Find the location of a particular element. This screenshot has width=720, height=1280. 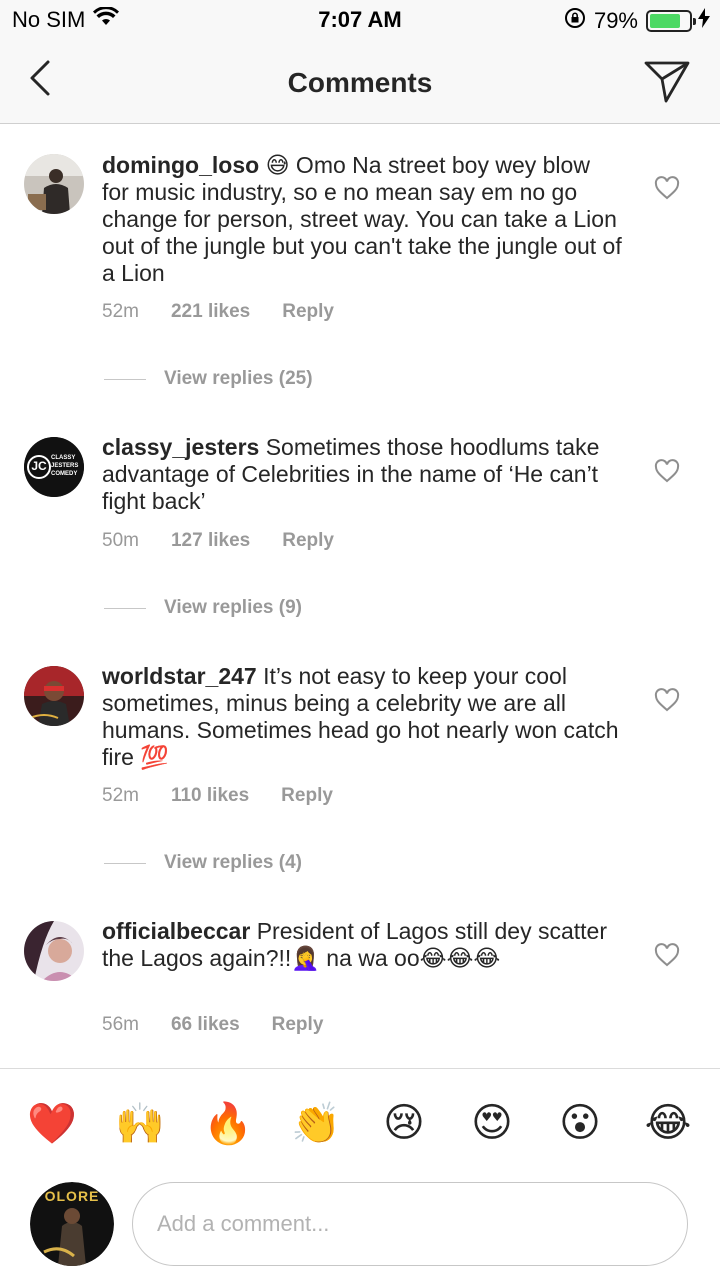

share-button is located at coordinates (667, 81).